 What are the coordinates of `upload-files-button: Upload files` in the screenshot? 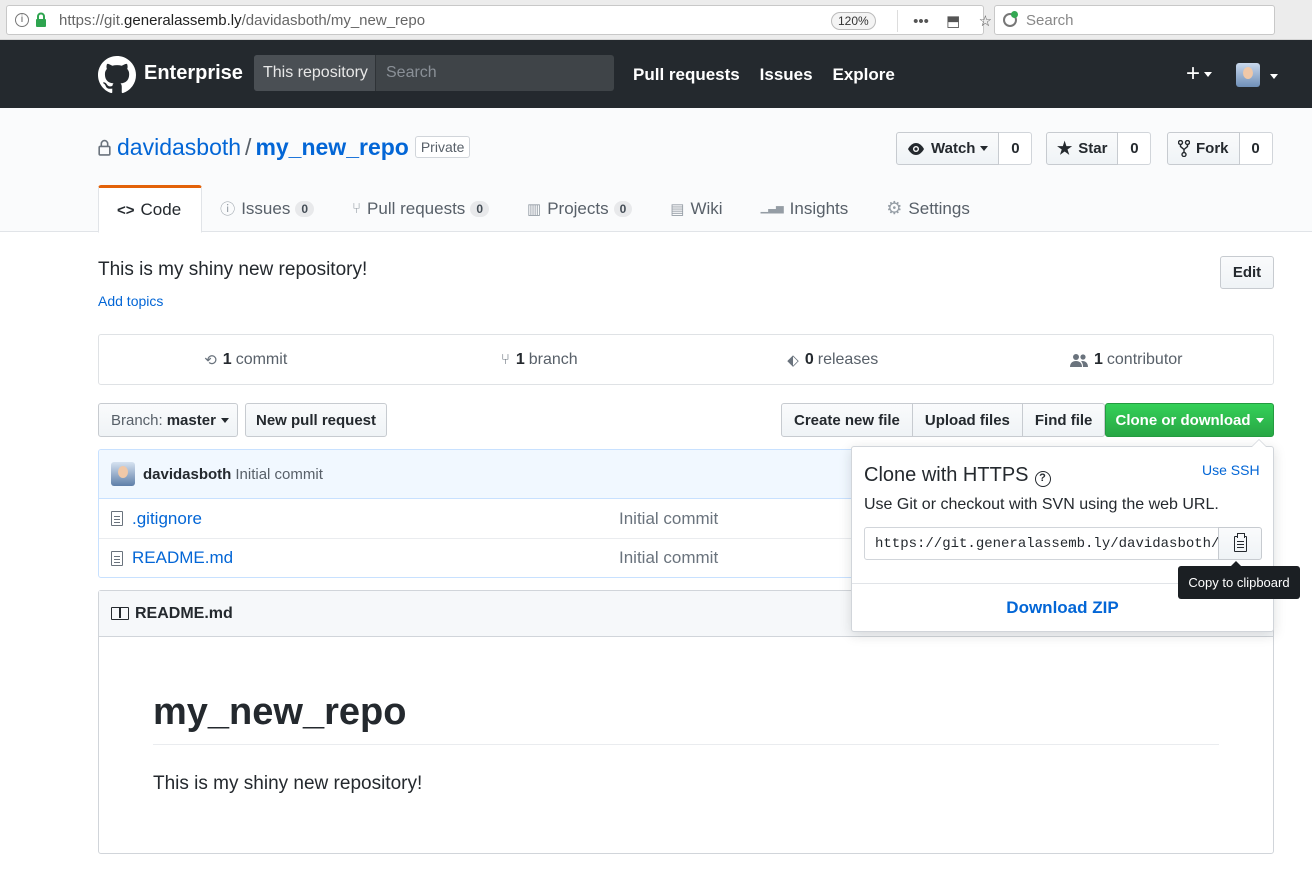 It's located at (967, 420).